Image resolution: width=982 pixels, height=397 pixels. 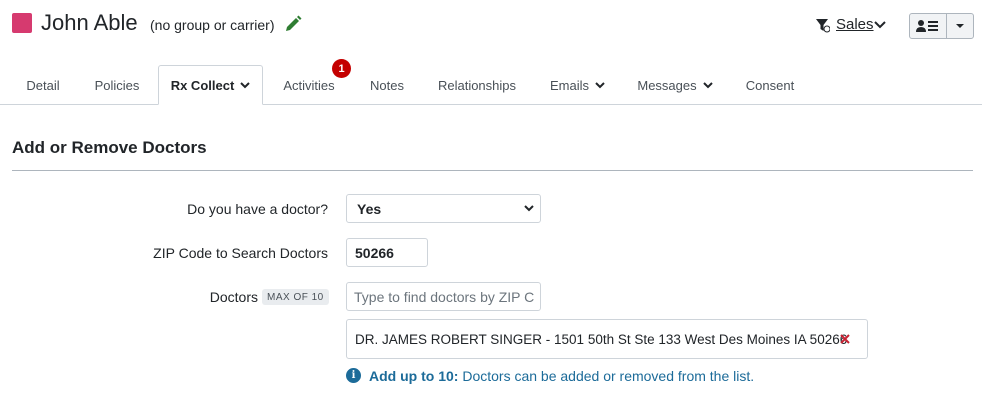 What do you see at coordinates (353, 375) in the screenshot?
I see `info-icon: i` at bounding box center [353, 375].